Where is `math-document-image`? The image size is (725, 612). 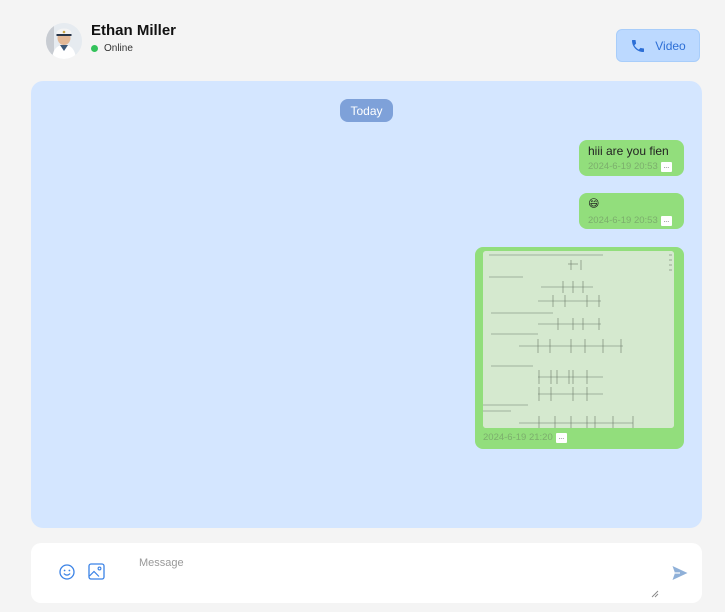 math-document-image is located at coordinates (578, 339).